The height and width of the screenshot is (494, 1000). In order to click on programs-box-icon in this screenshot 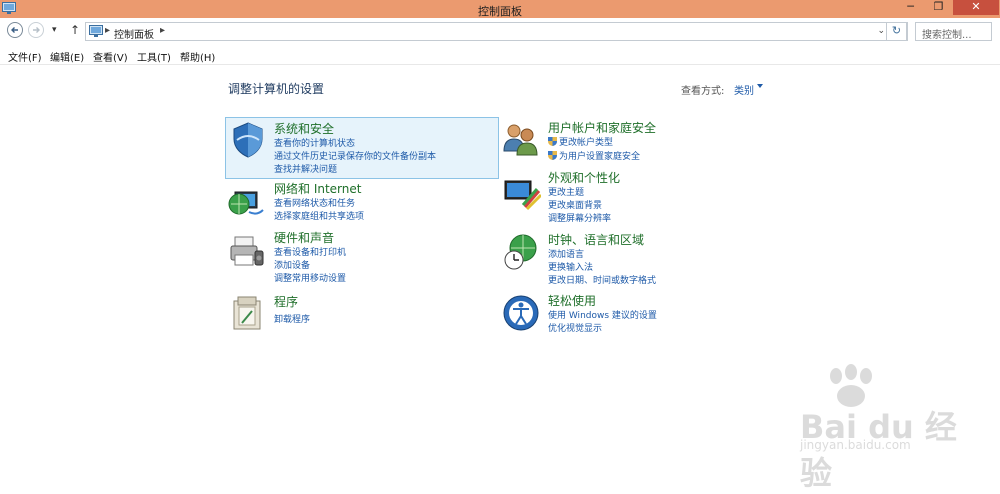, I will do `click(248, 313)`.